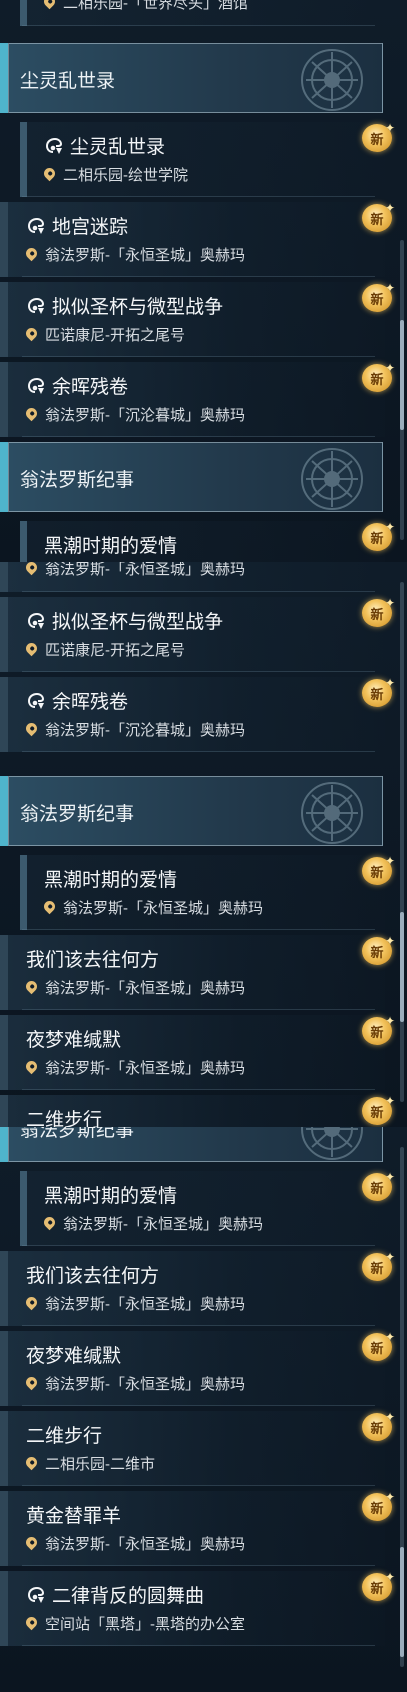 The image size is (407, 1692). What do you see at coordinates (197, 159) in the screenshot?
I see `quest-list-item: 尘灵乱世录 二相乐园-绘世学院 ✦ 新` at bounding box center [197, 159].